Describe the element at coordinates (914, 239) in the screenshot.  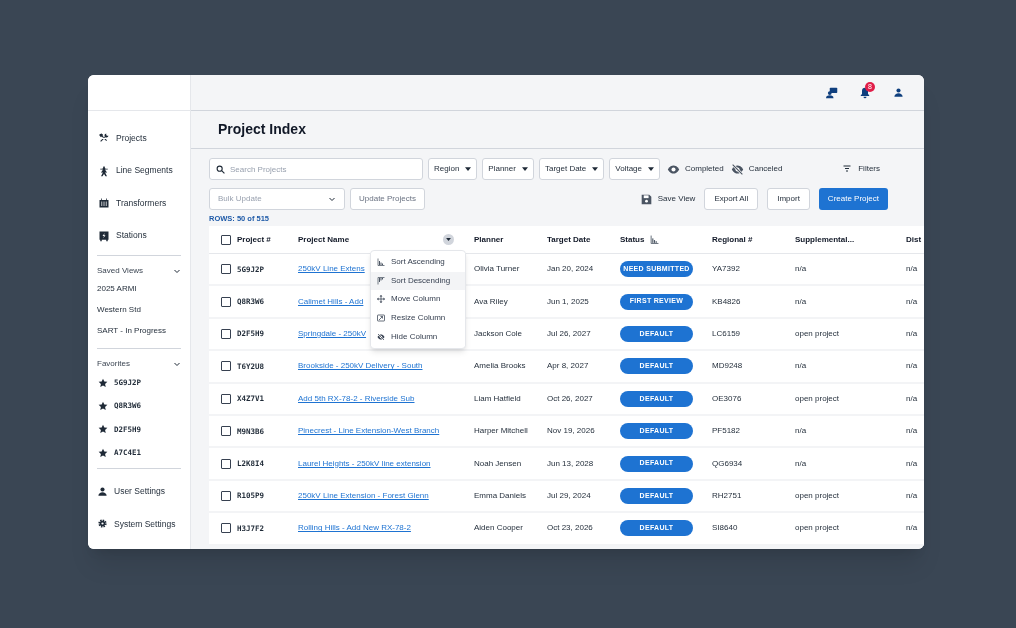
I see `column-header: Dist` at that location.